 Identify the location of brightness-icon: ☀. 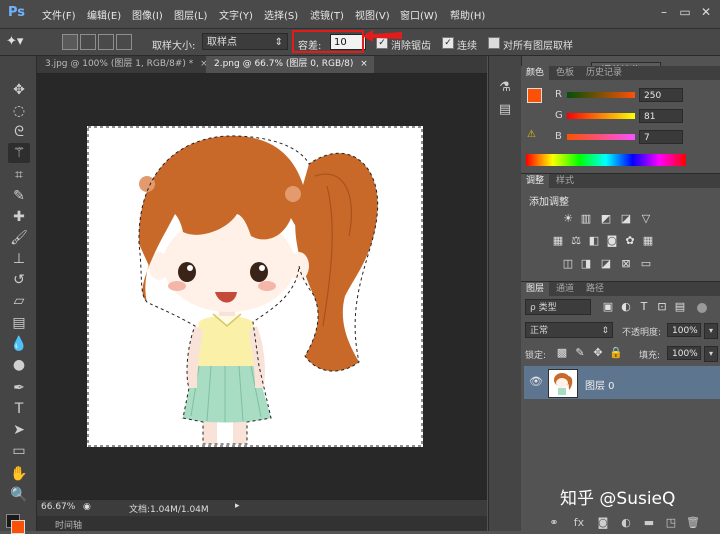
(568, 219).